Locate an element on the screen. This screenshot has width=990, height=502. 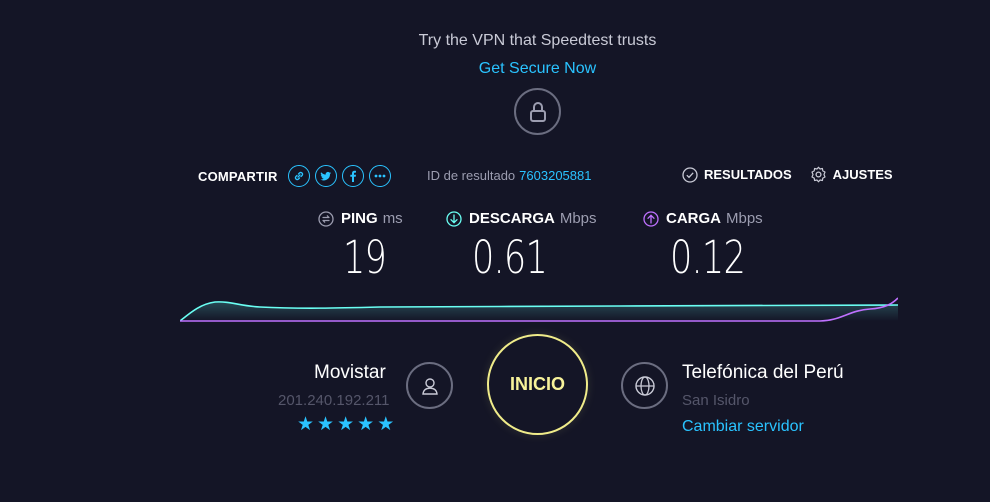
isp-ip: 201.240.192.211 is located at coordinates (334, 400).